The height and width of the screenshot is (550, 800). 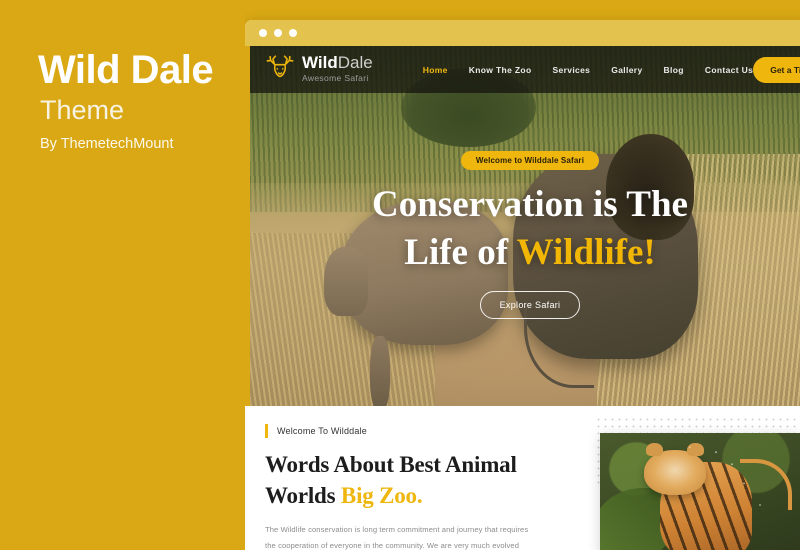 What do you see at coordinates (530, 161) in the screenshot?
I see `hero-badge: Welcome to Wilddale Safari` at bounding box center [530, 161].